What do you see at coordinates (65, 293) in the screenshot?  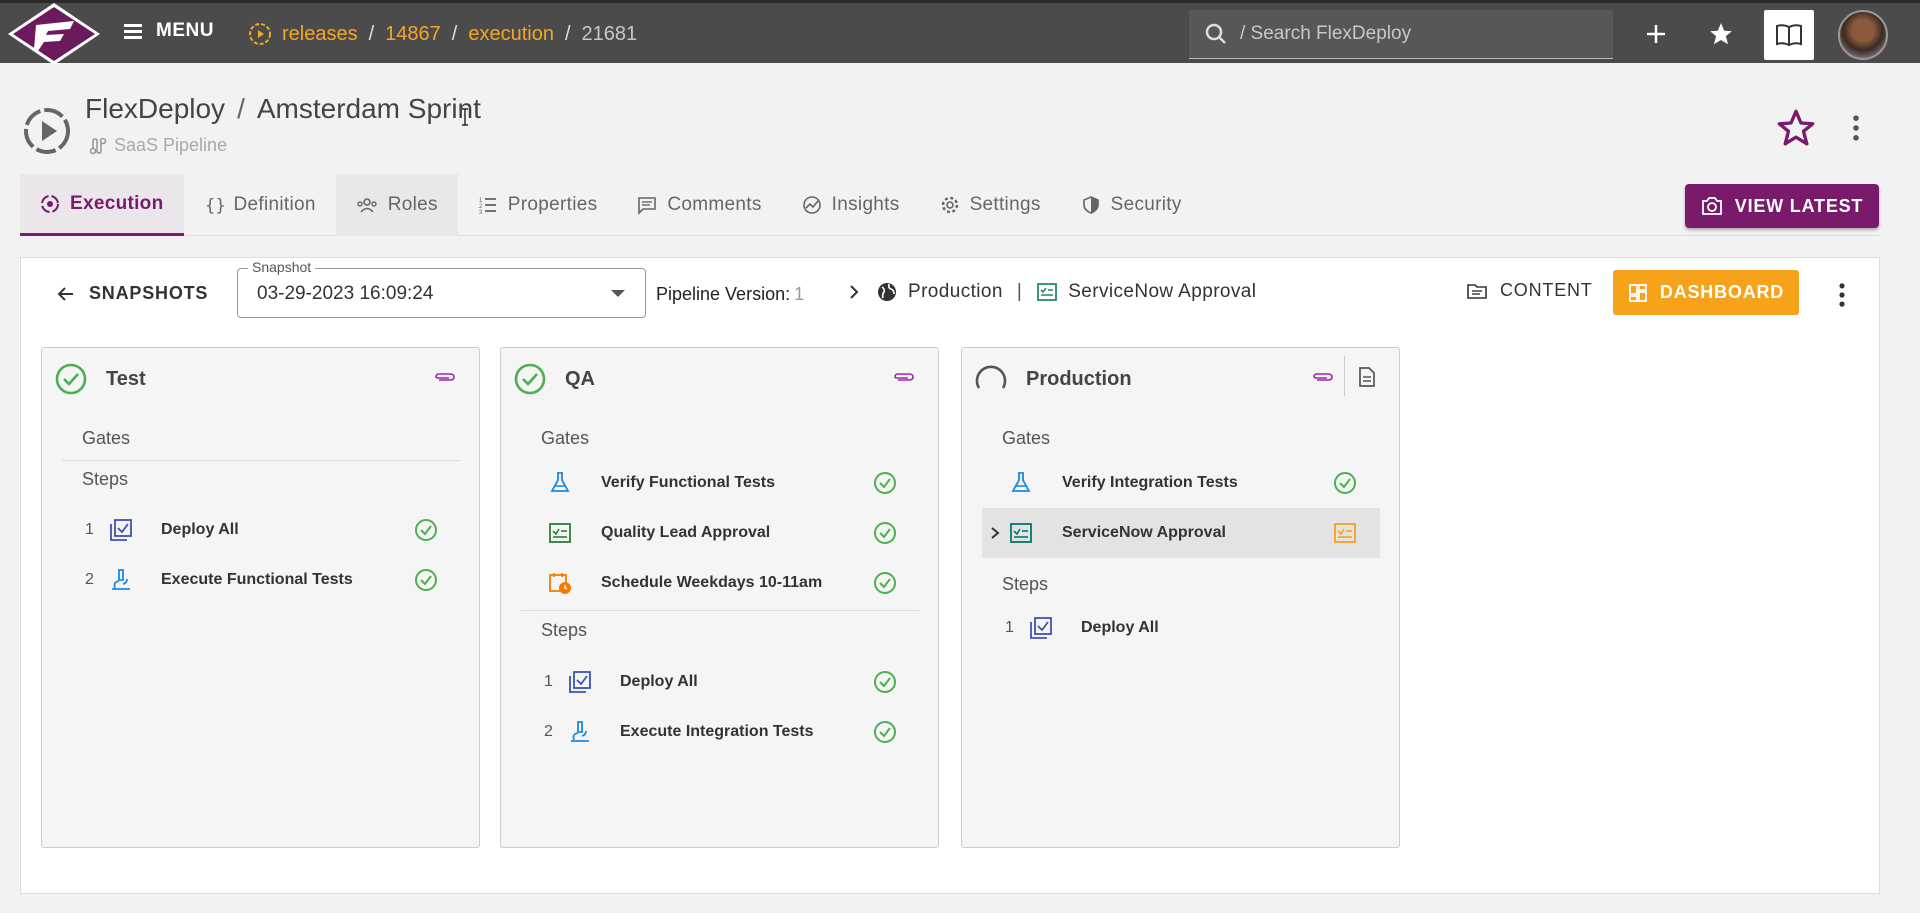 I see `arrow-left-icon` at bounding box center [65, 293].